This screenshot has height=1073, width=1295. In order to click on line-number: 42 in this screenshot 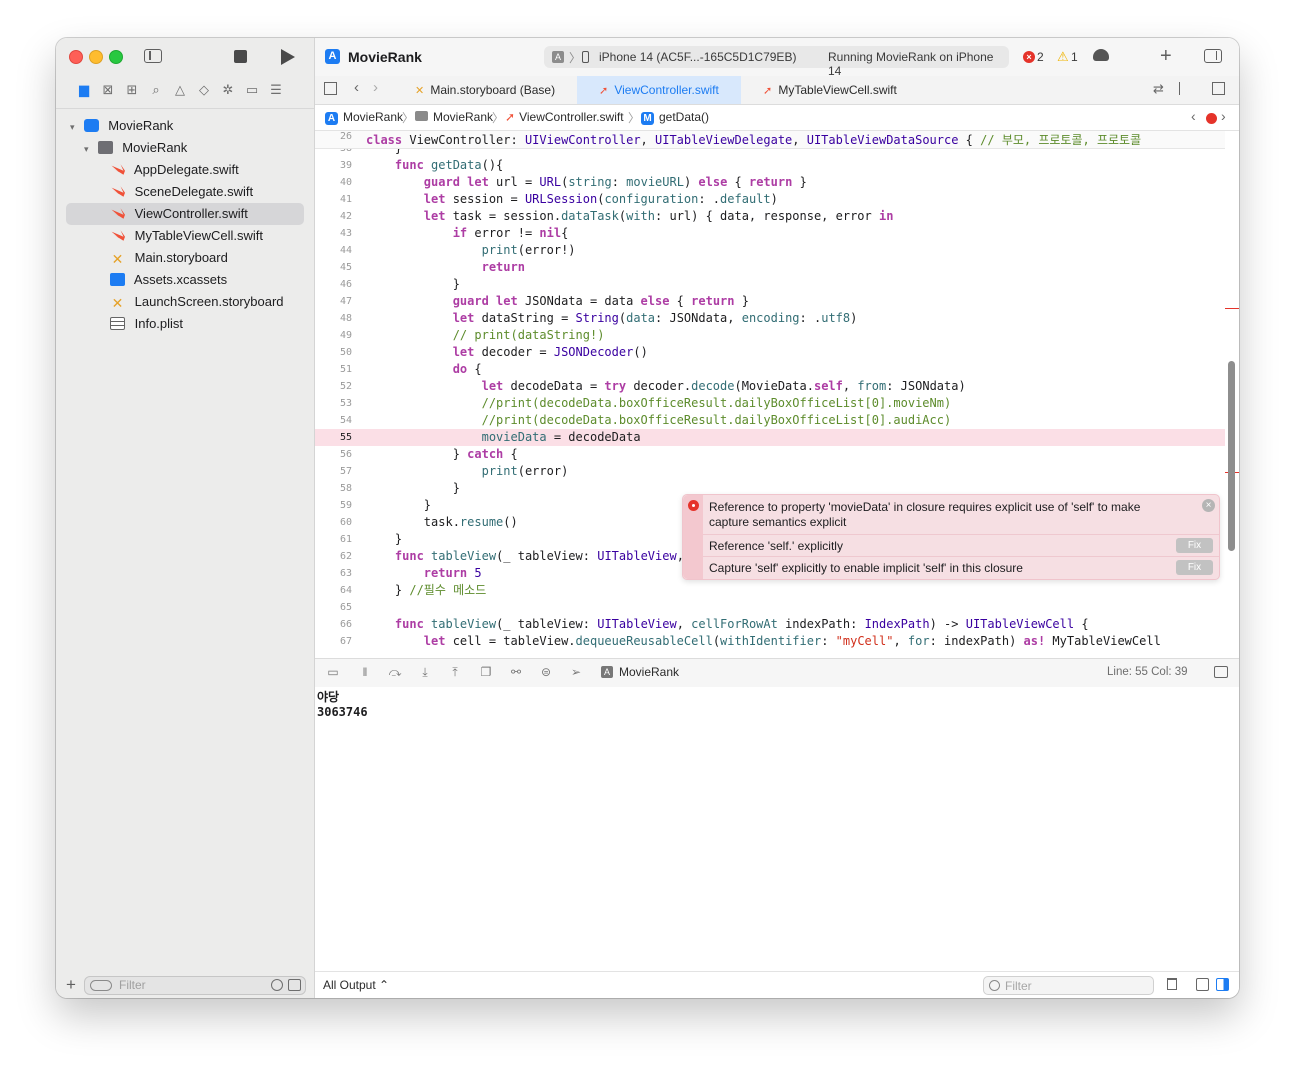, I will do `click(333, 216)`.